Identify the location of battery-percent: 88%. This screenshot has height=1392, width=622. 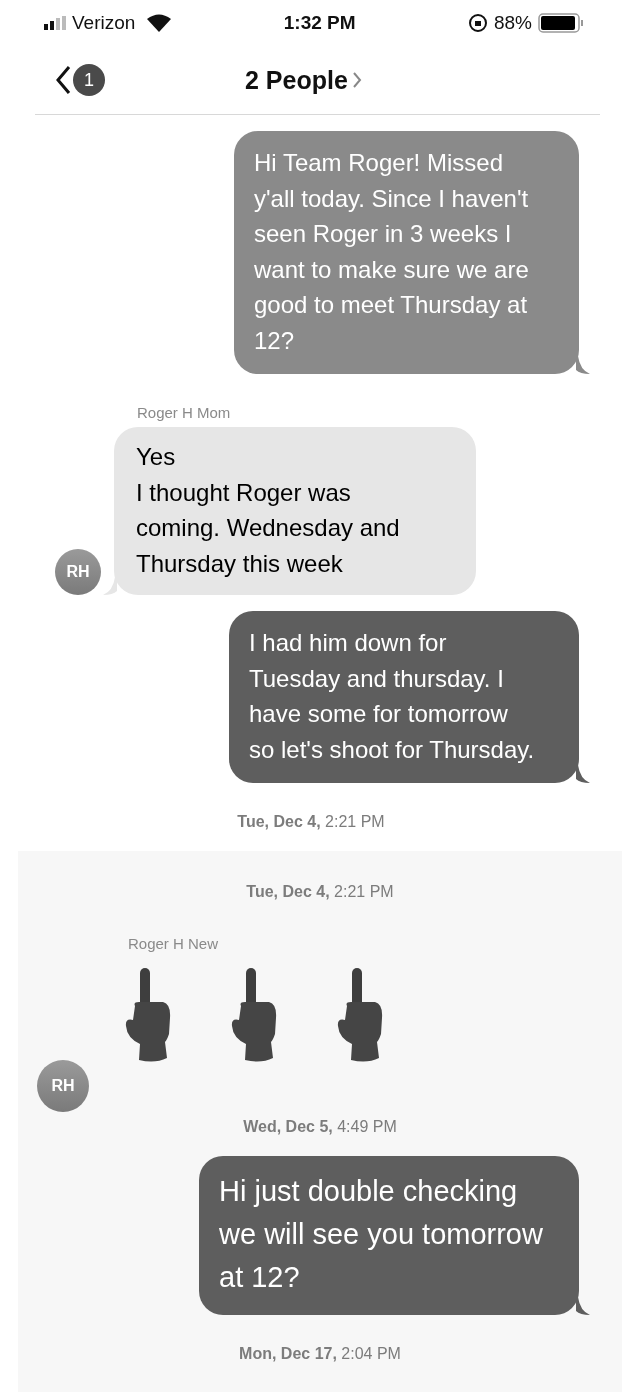
(512, 23).